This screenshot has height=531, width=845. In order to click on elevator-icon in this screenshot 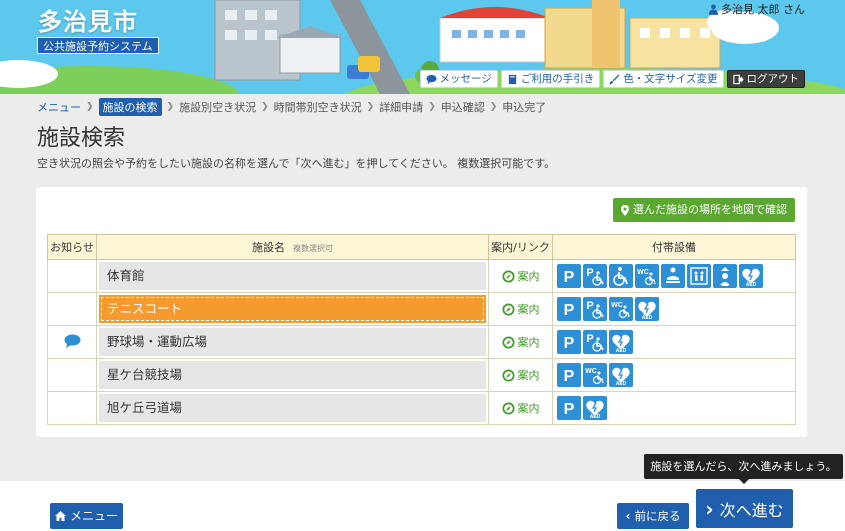, I will do `click(699, 276)`.